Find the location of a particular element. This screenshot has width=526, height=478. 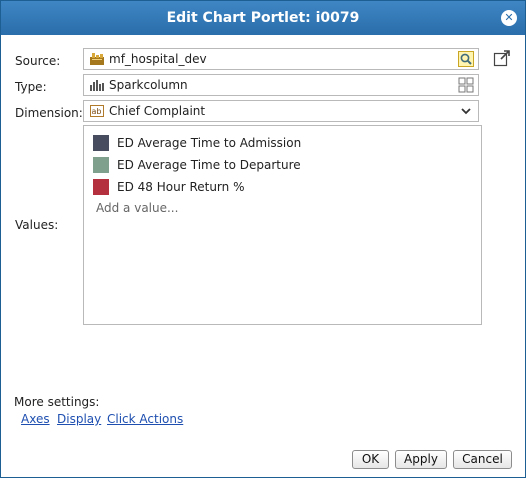

dimension-value: Chief Complaint is located at coordinates (157, 111).